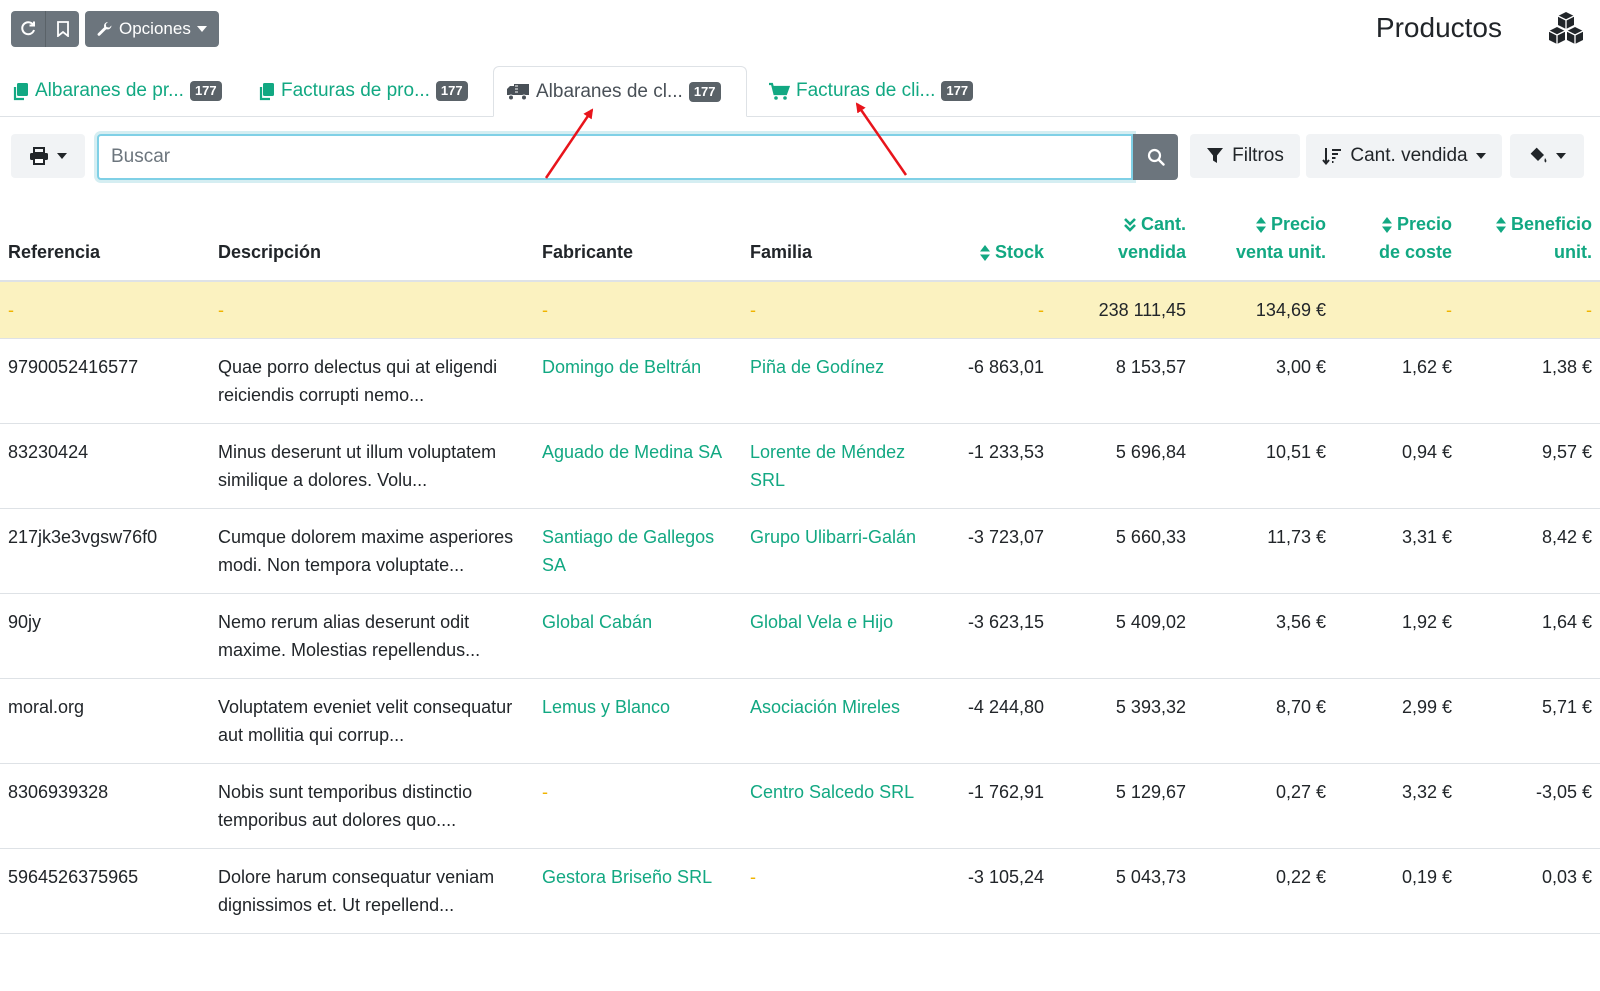 This screenshot has width=1600, height=991. Describe the element at coordinates (1123, 466) in the screenshot. I see `cell-qty-sold: 5 696,84` at that location.